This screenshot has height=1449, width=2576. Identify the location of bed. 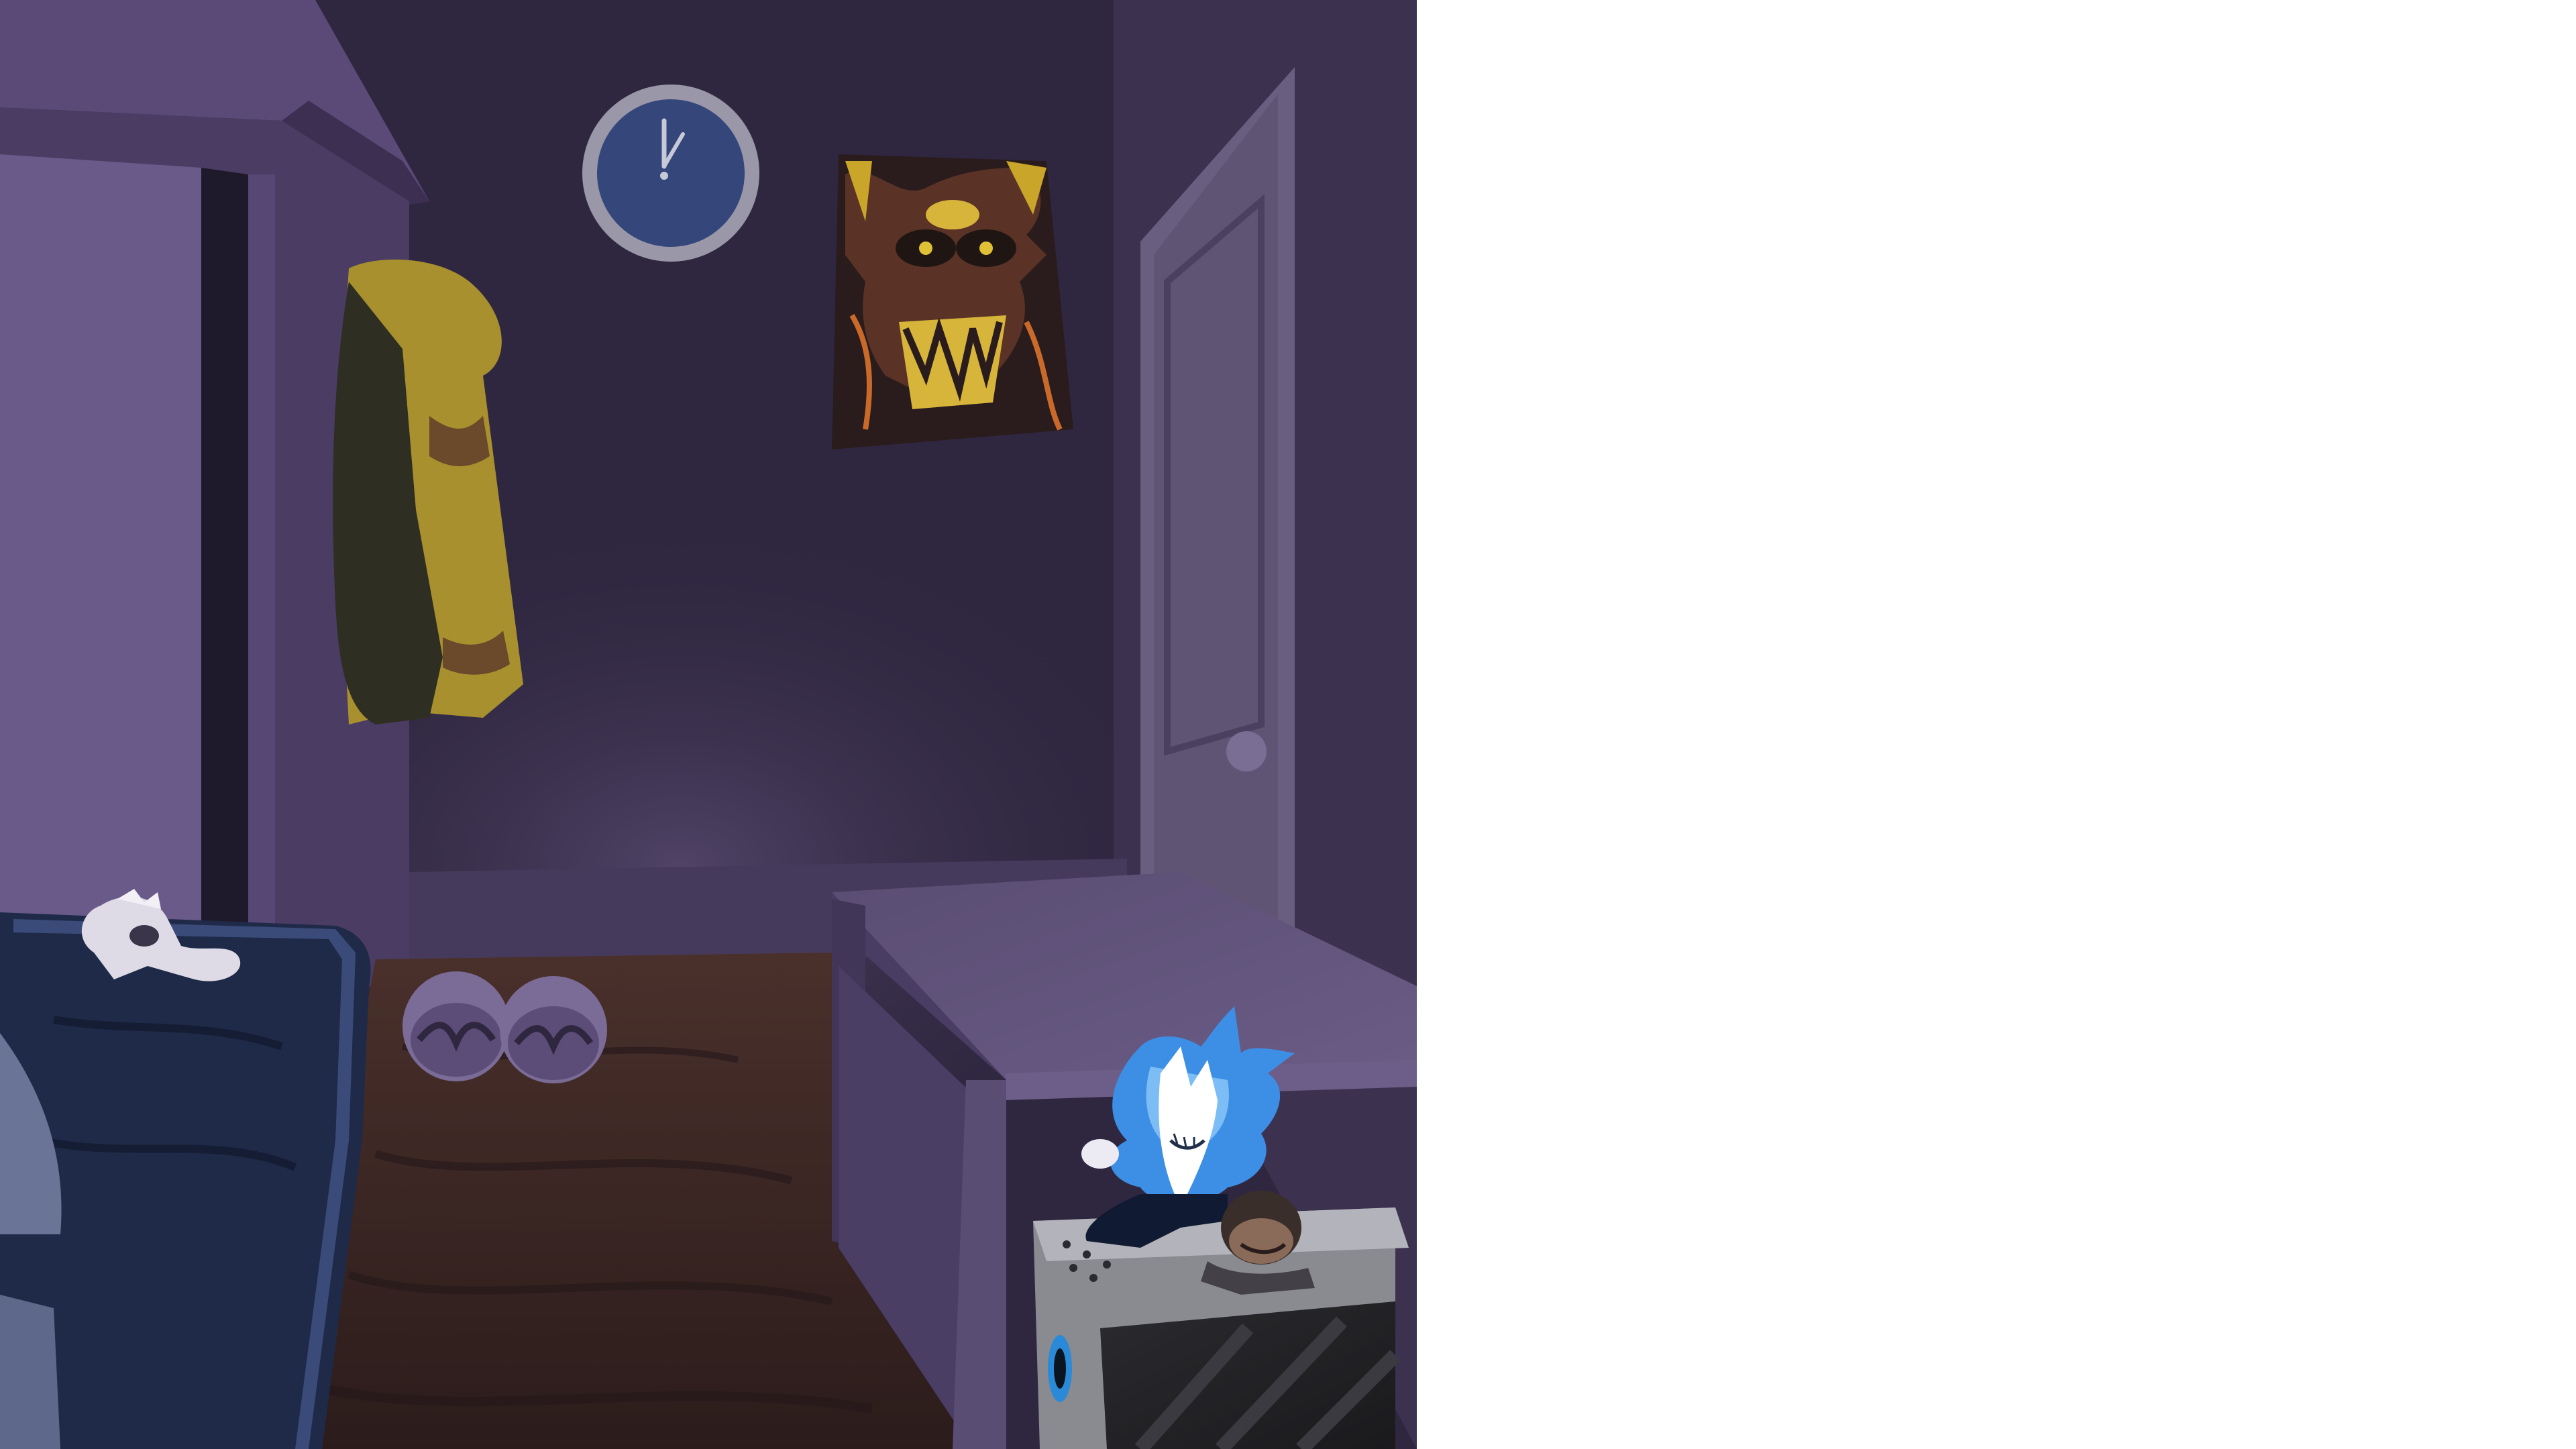
(185, 1180).